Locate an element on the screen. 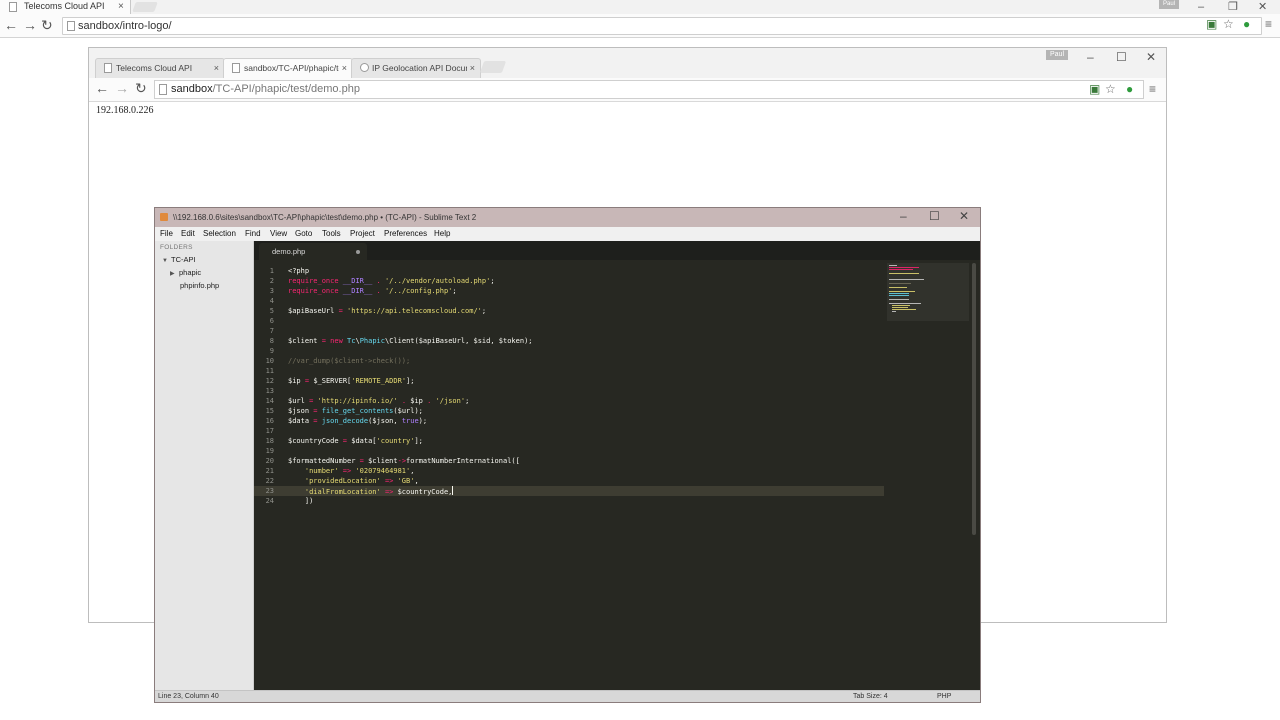 The height and width of the screenshot is (720, 1280). code-line: 22 'providedLocation' => 'GB', is located at coordinates (342, 481).